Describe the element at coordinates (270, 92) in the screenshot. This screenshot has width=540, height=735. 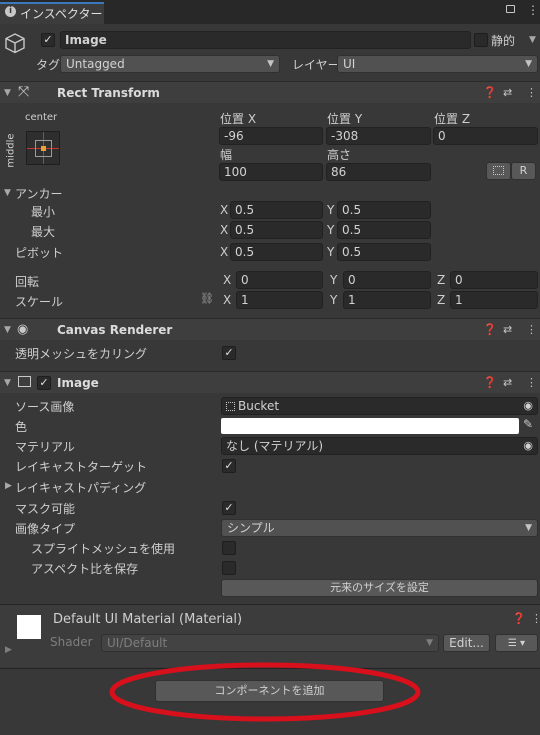
I see `rect-transform-header: ▼ ⤧ Rect Transform ❓ ⇄ ⋮` at that location.